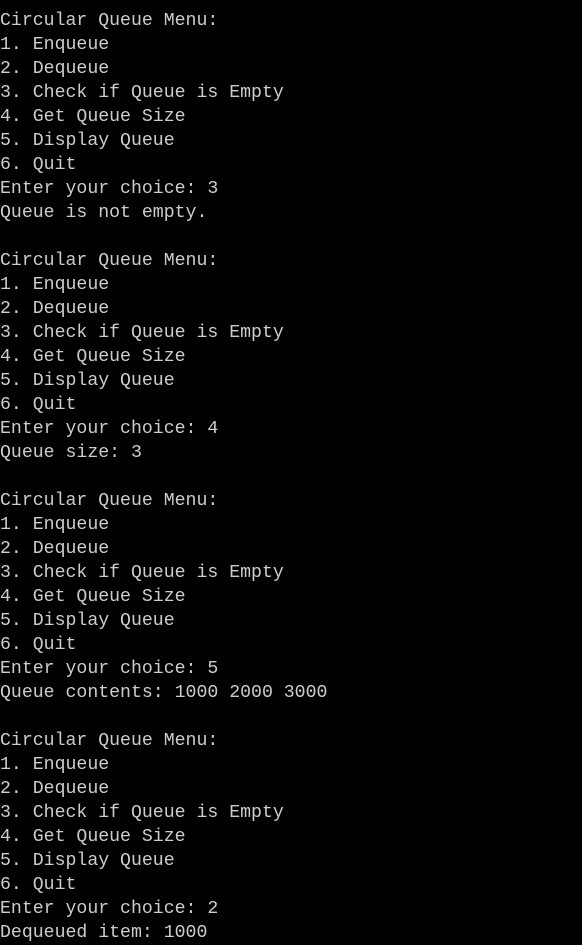 Image resolution: width=582 pixels, height=945 pixels. What do you see at coordinates (104, 213) in the screenshot?
I see `command-output: Queue is not empty.` at bounding box center [104, 213].